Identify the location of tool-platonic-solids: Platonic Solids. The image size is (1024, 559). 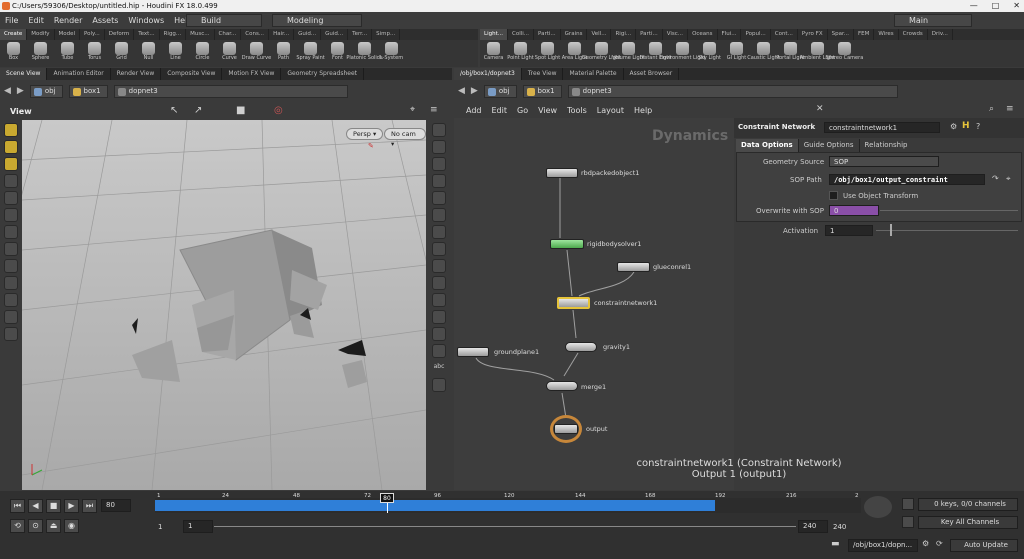
(364, 53).